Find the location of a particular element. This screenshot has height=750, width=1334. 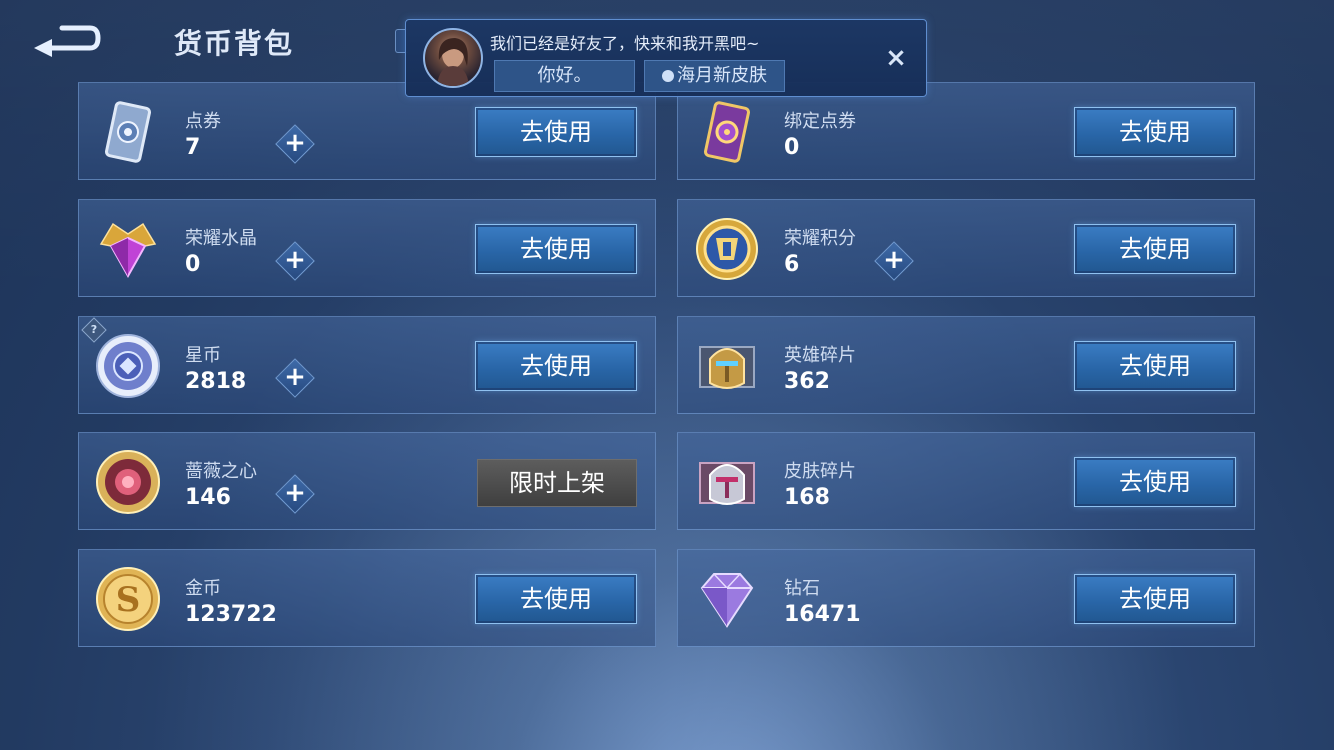

hero-fragment-icon is located at coordinates (727, 367).